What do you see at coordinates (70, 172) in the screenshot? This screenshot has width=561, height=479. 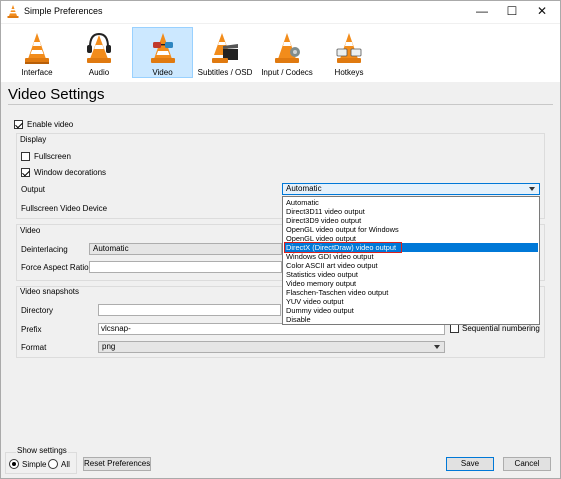 I see `window-decorations-label: Window decorations` at bounding box center [70, 172].